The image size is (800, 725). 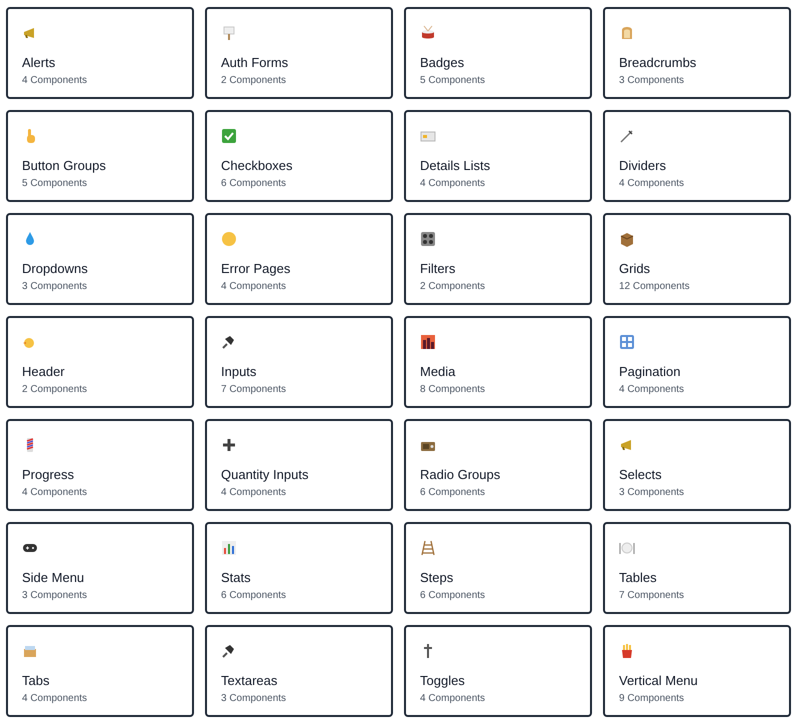 I want to click on category-card: Breadcrumbs 3 Components, so click(x=697, y=53).